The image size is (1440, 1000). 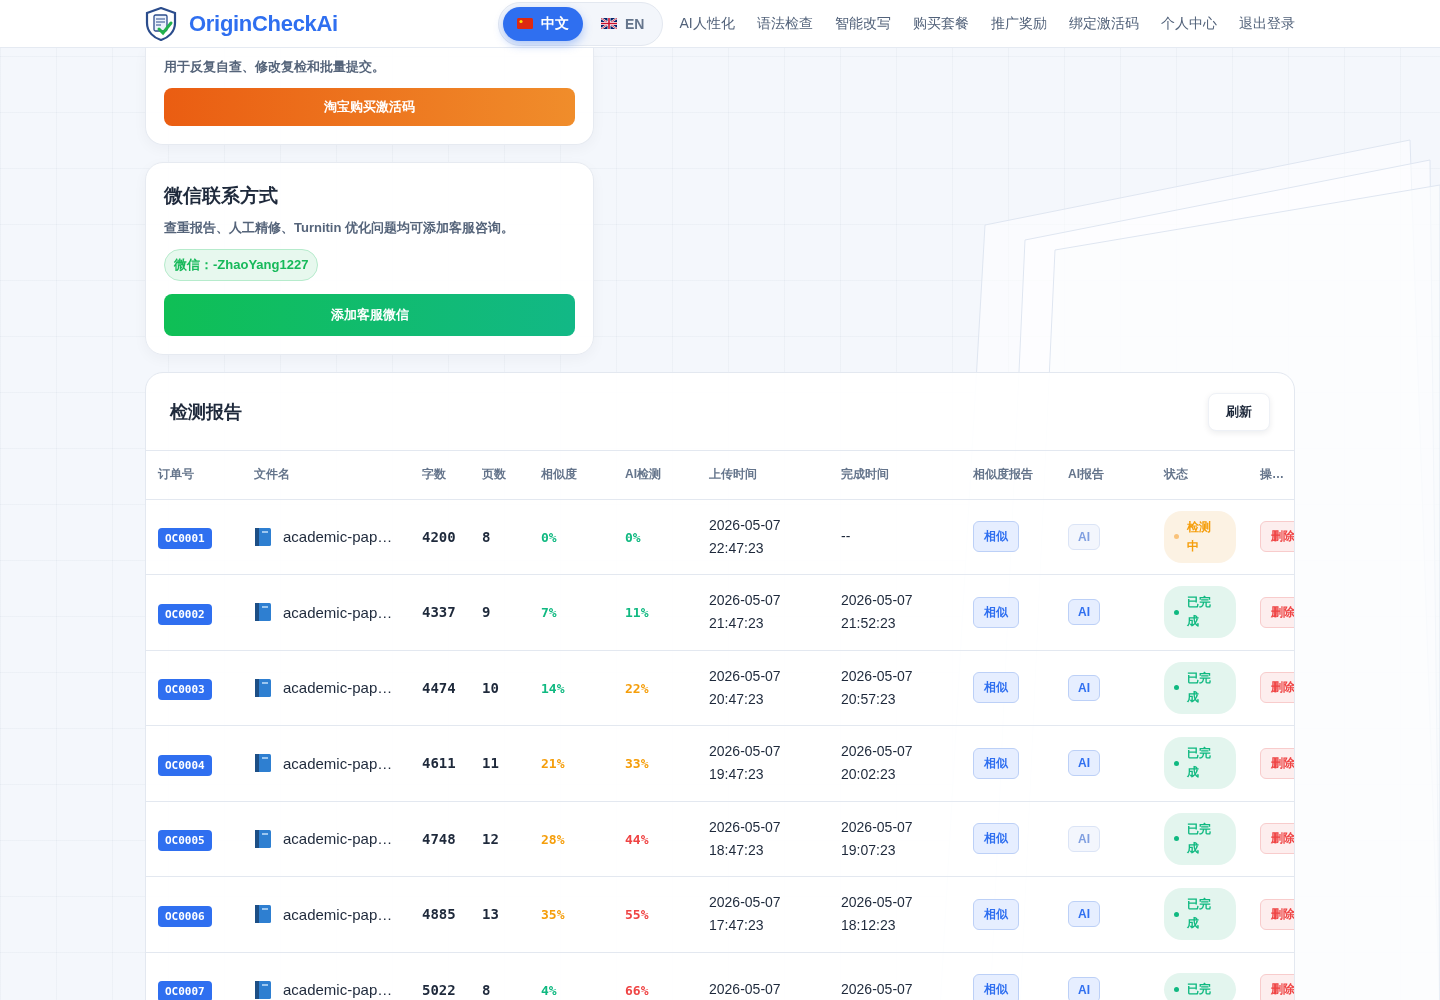 I want to click on order-badge: OC0005, so click(x=185, y=841).